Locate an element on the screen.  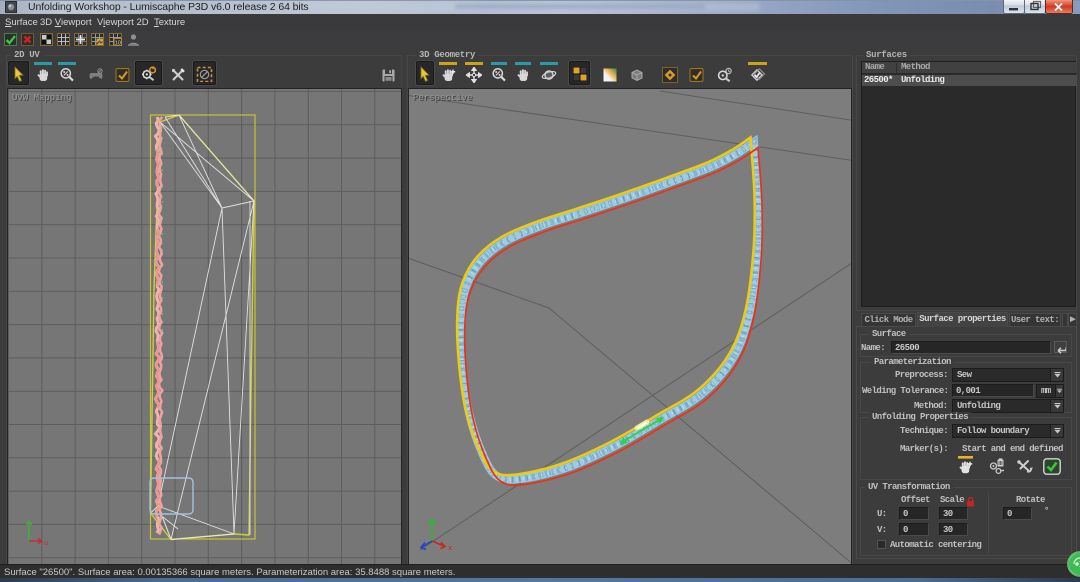
svg-text: Perspective is located at coordinates (442, 98).